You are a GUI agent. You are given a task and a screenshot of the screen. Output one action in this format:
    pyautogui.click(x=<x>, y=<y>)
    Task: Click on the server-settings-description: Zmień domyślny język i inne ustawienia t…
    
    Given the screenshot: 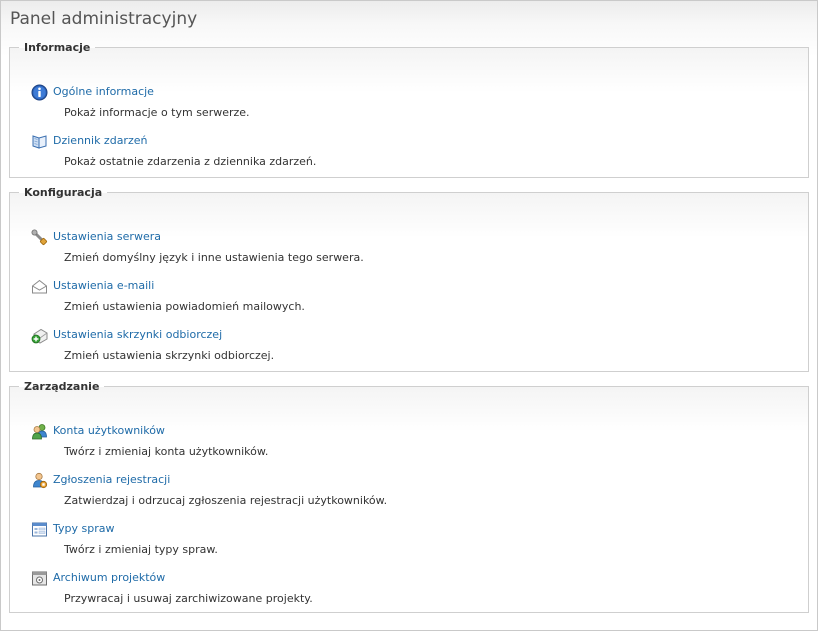 What is the action you would take?
    pyautogui.click(x=214, y=257)
    